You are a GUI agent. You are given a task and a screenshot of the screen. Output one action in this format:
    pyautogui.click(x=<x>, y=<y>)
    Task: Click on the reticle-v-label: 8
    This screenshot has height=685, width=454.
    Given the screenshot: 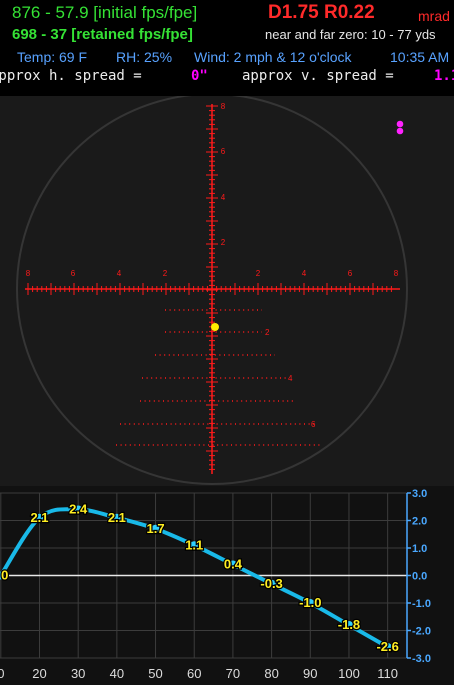 What is the action you would take?
    pyautogui.click(x=223, y=106)
    